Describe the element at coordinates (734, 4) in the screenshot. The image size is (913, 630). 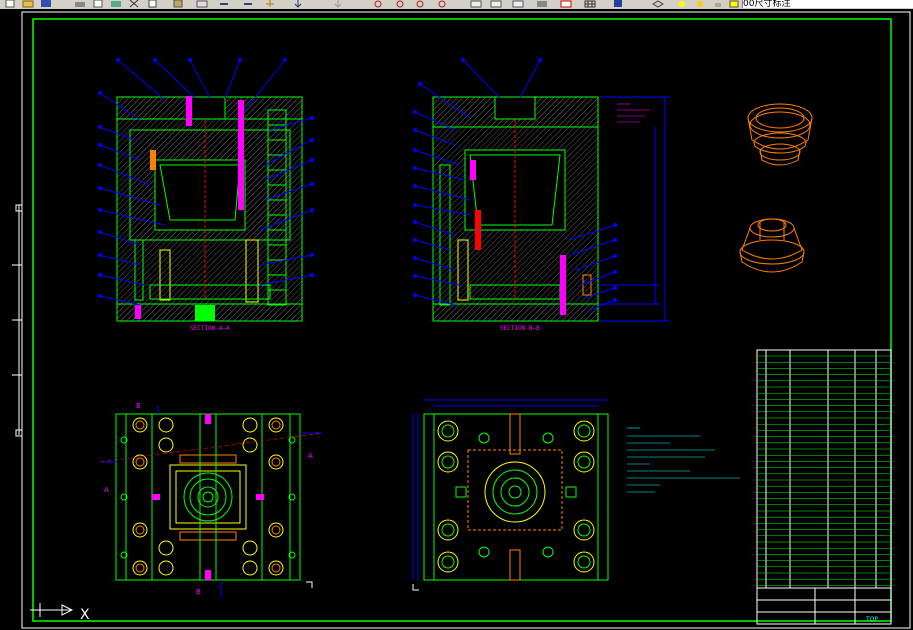
I see `color-icon` at that location.